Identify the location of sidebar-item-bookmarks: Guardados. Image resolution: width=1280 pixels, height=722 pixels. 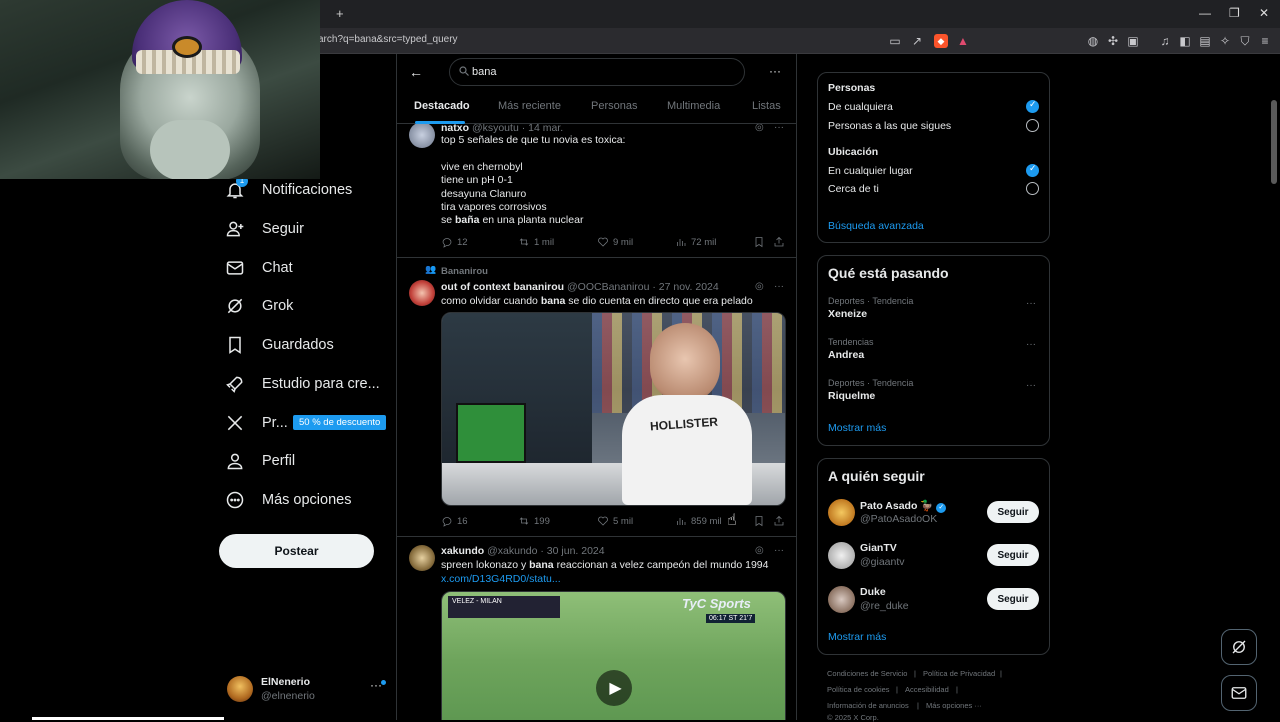
(279, 345).